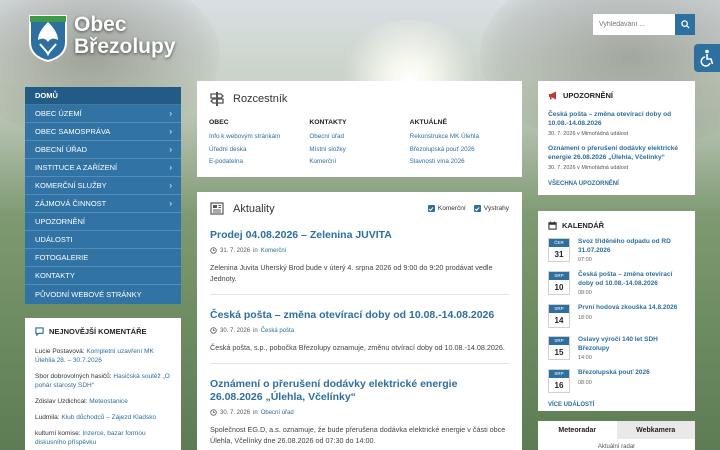 Image resolution: width=720 pixels, height=450 pixels. Describe the element at coordinates (627, 316) in the screenshot. I see `event-info: První hodová zkouška 14.8.2026 18:00` at that location.